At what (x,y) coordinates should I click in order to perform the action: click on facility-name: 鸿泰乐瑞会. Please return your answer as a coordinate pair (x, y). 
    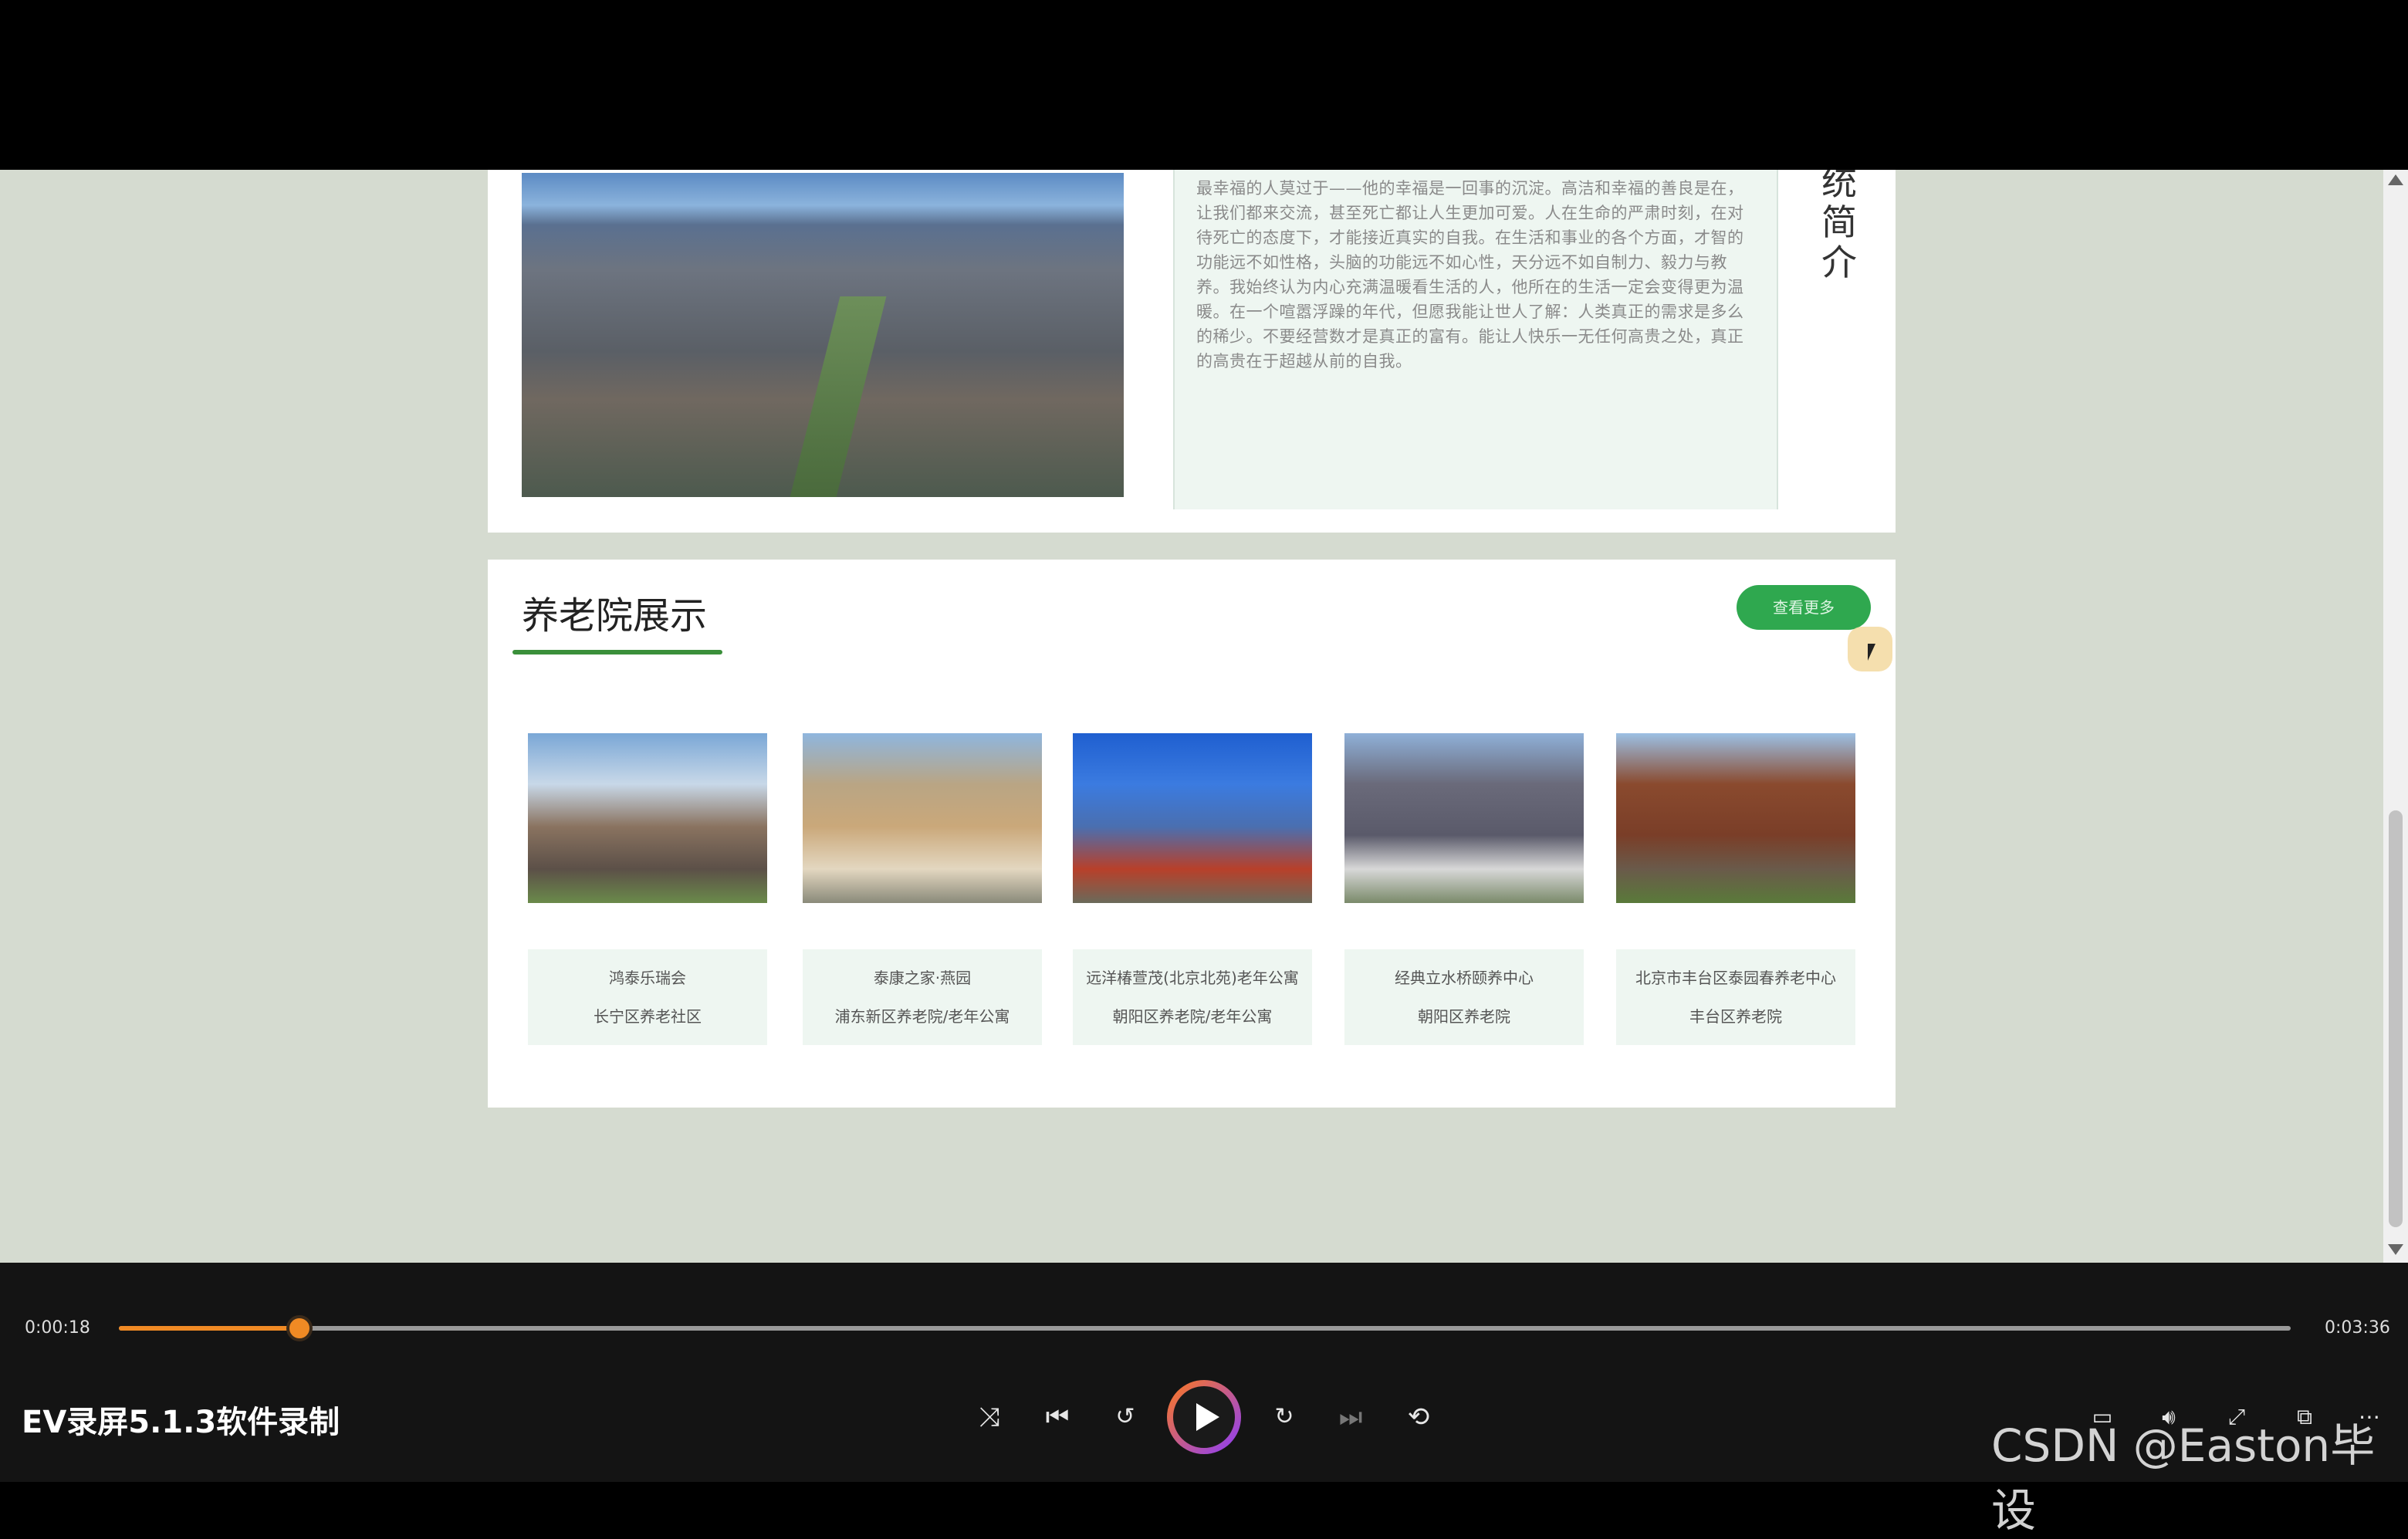
    Looking at the image, I should click on (647, 978).